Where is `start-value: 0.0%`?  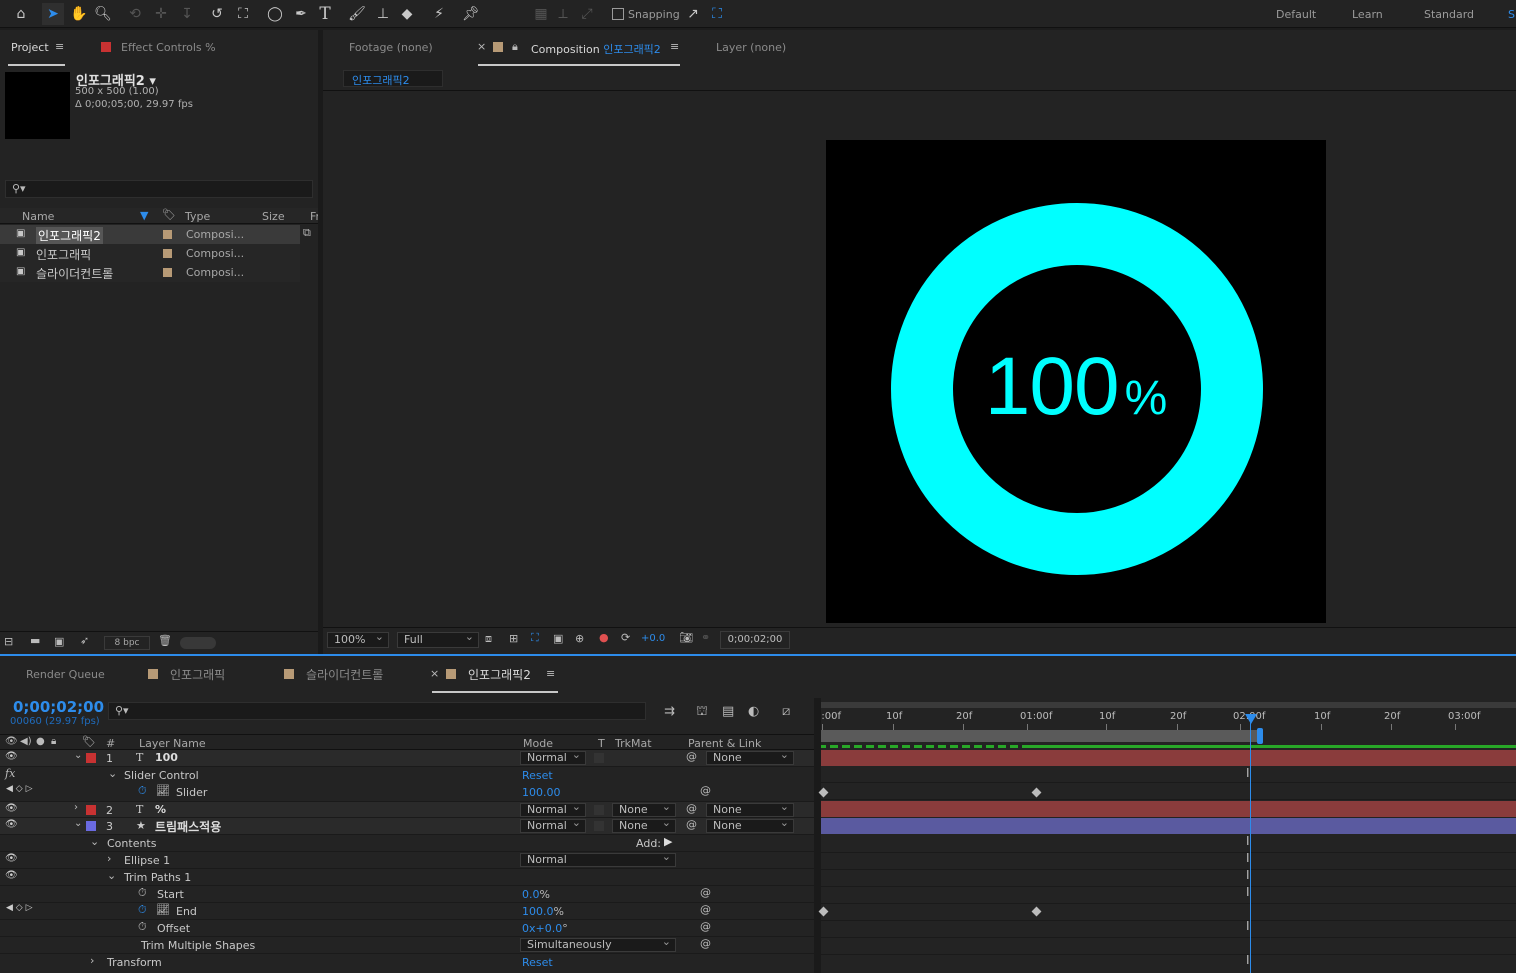 start-value: 0.0% is located at coordinates (536, 894).